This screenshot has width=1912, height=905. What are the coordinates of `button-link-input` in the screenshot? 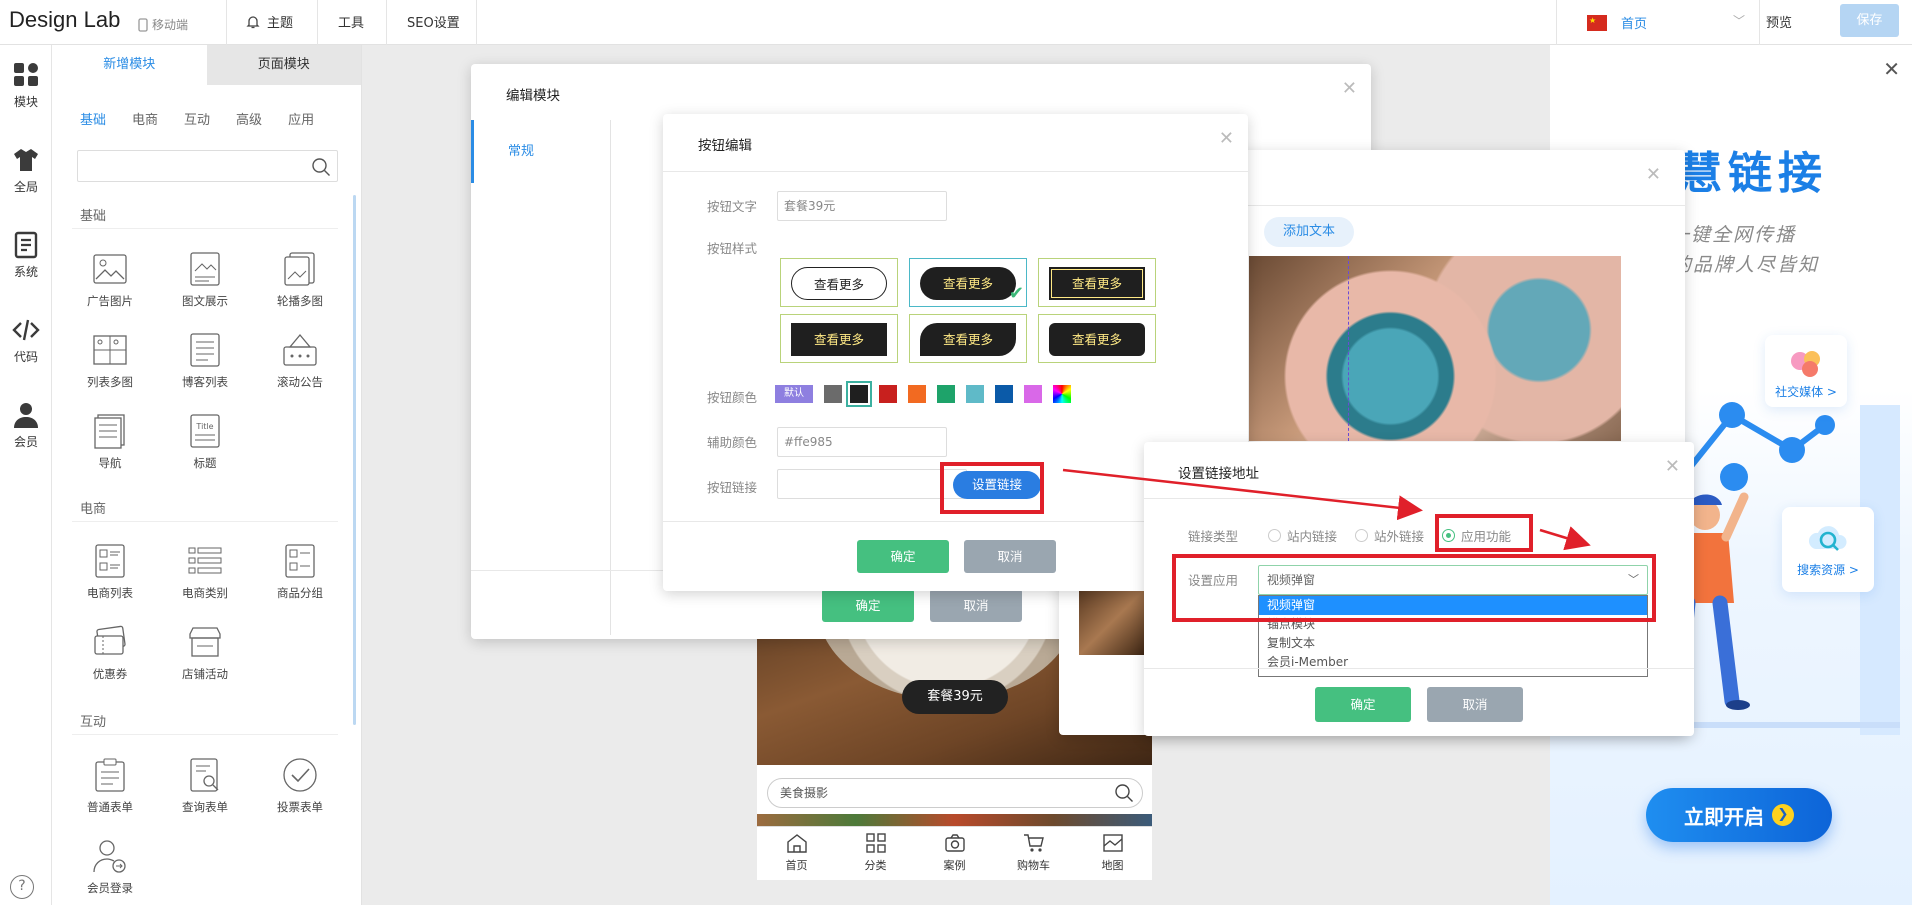 It's located at (872, 484).